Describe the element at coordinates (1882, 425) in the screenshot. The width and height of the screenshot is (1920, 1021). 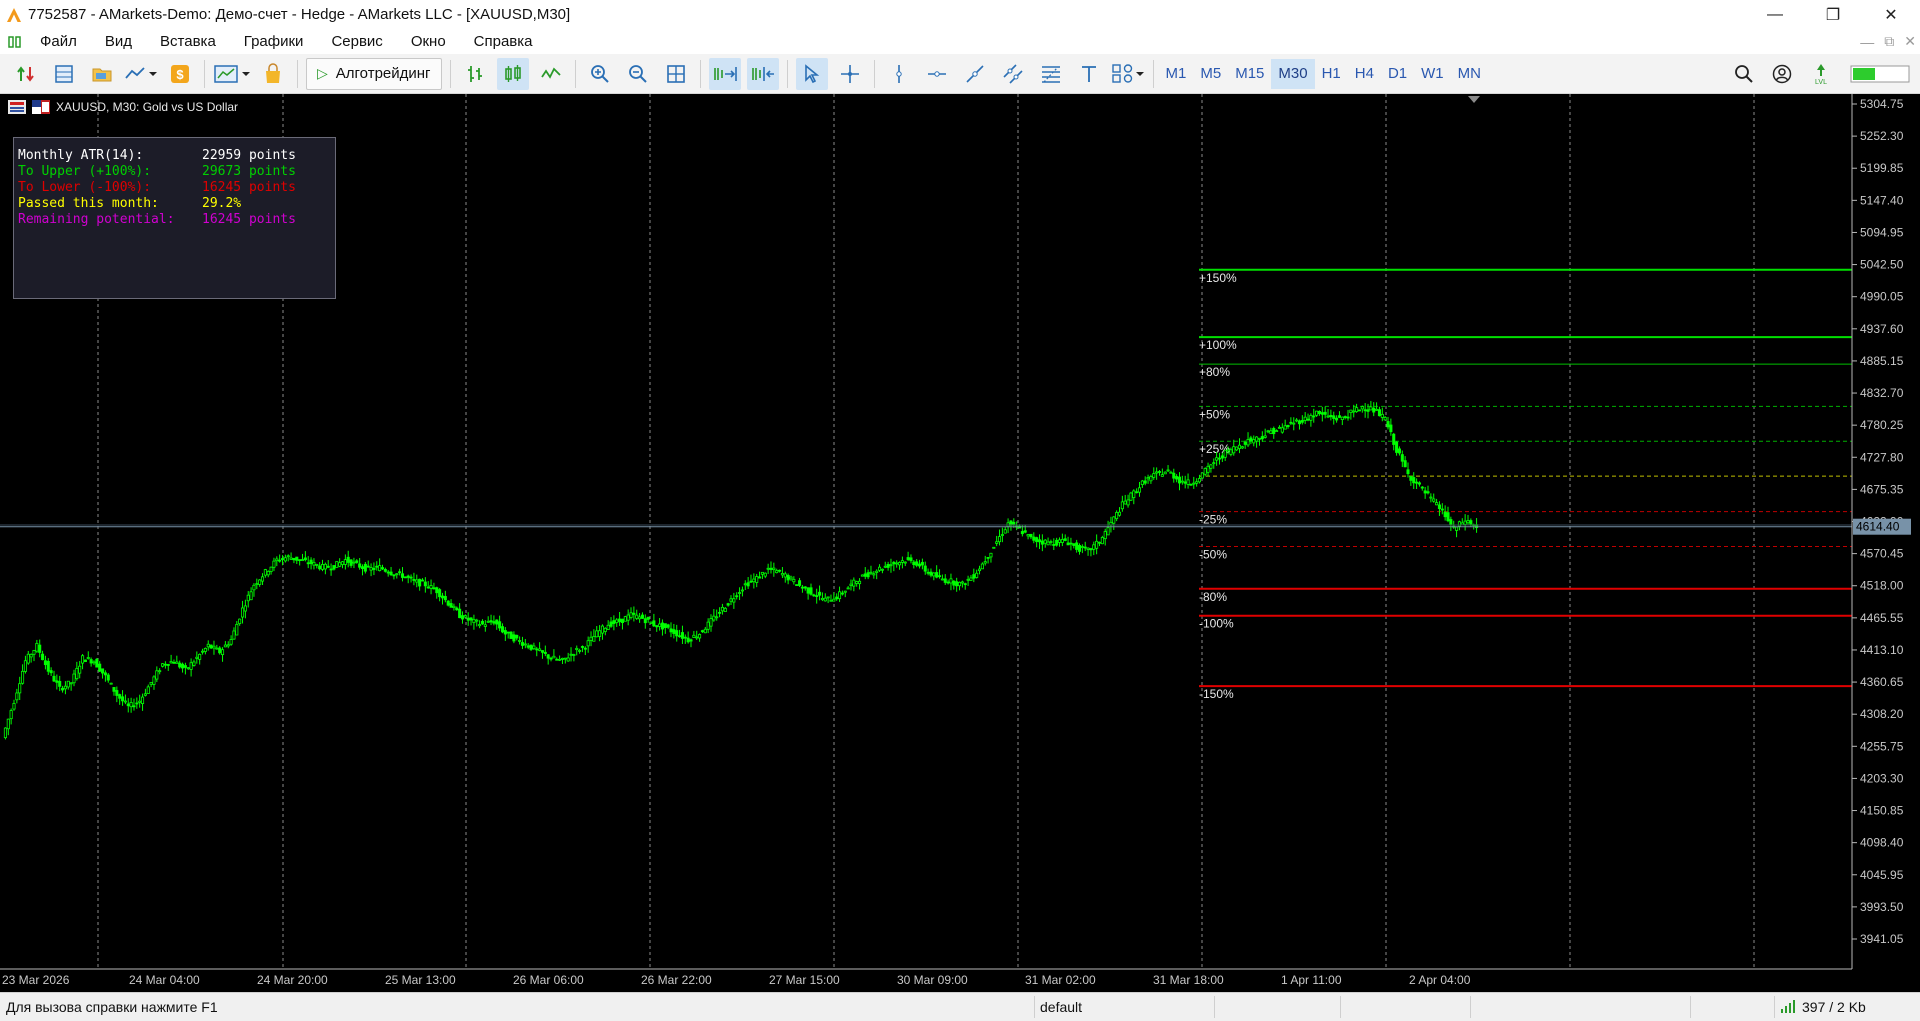
I see `price-tick-label: 4780.25` at that location.